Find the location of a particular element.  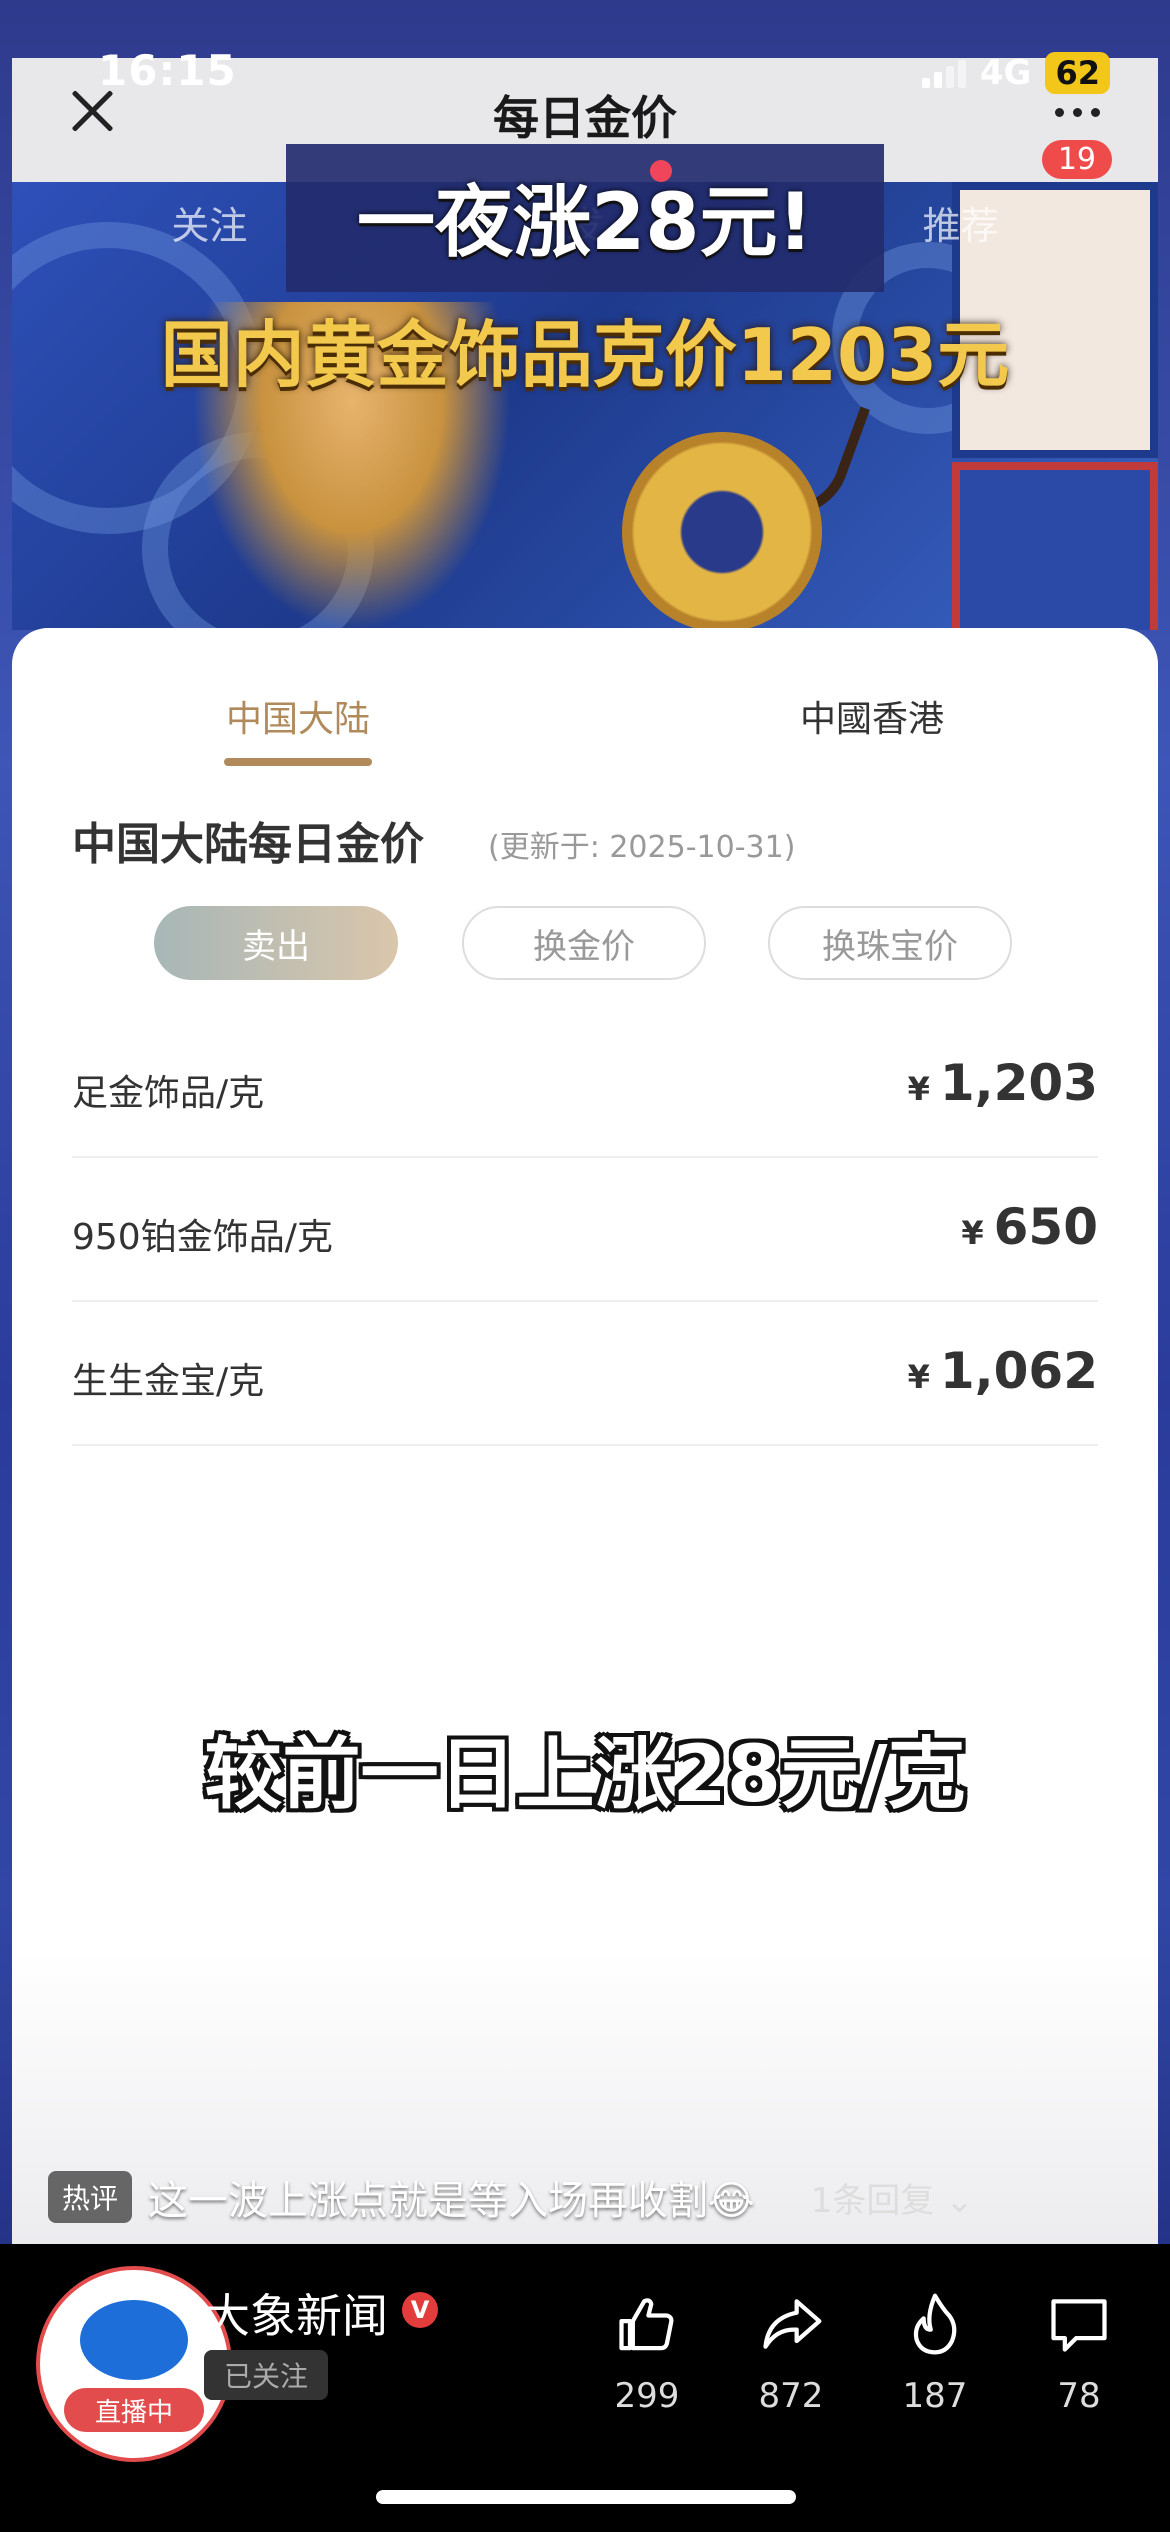

verified-icon: V is located at coordinates (420, 2310).